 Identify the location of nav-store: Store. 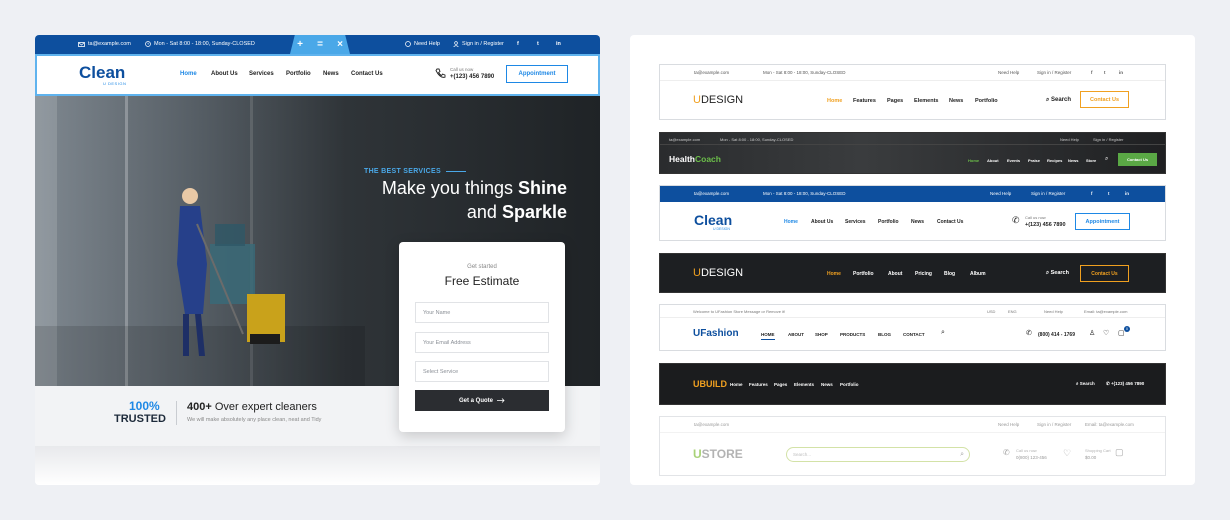
(1091, 160).